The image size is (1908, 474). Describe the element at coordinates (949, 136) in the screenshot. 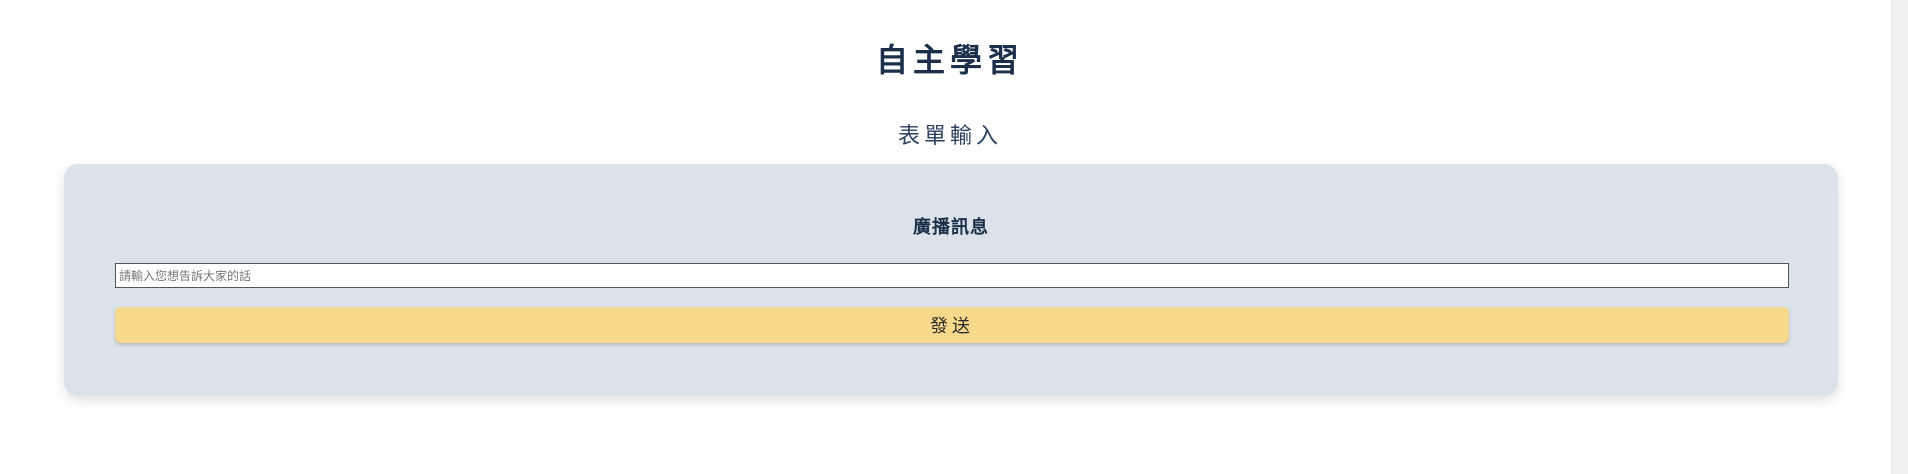

I see `section-title: 表單輸入` at that location.